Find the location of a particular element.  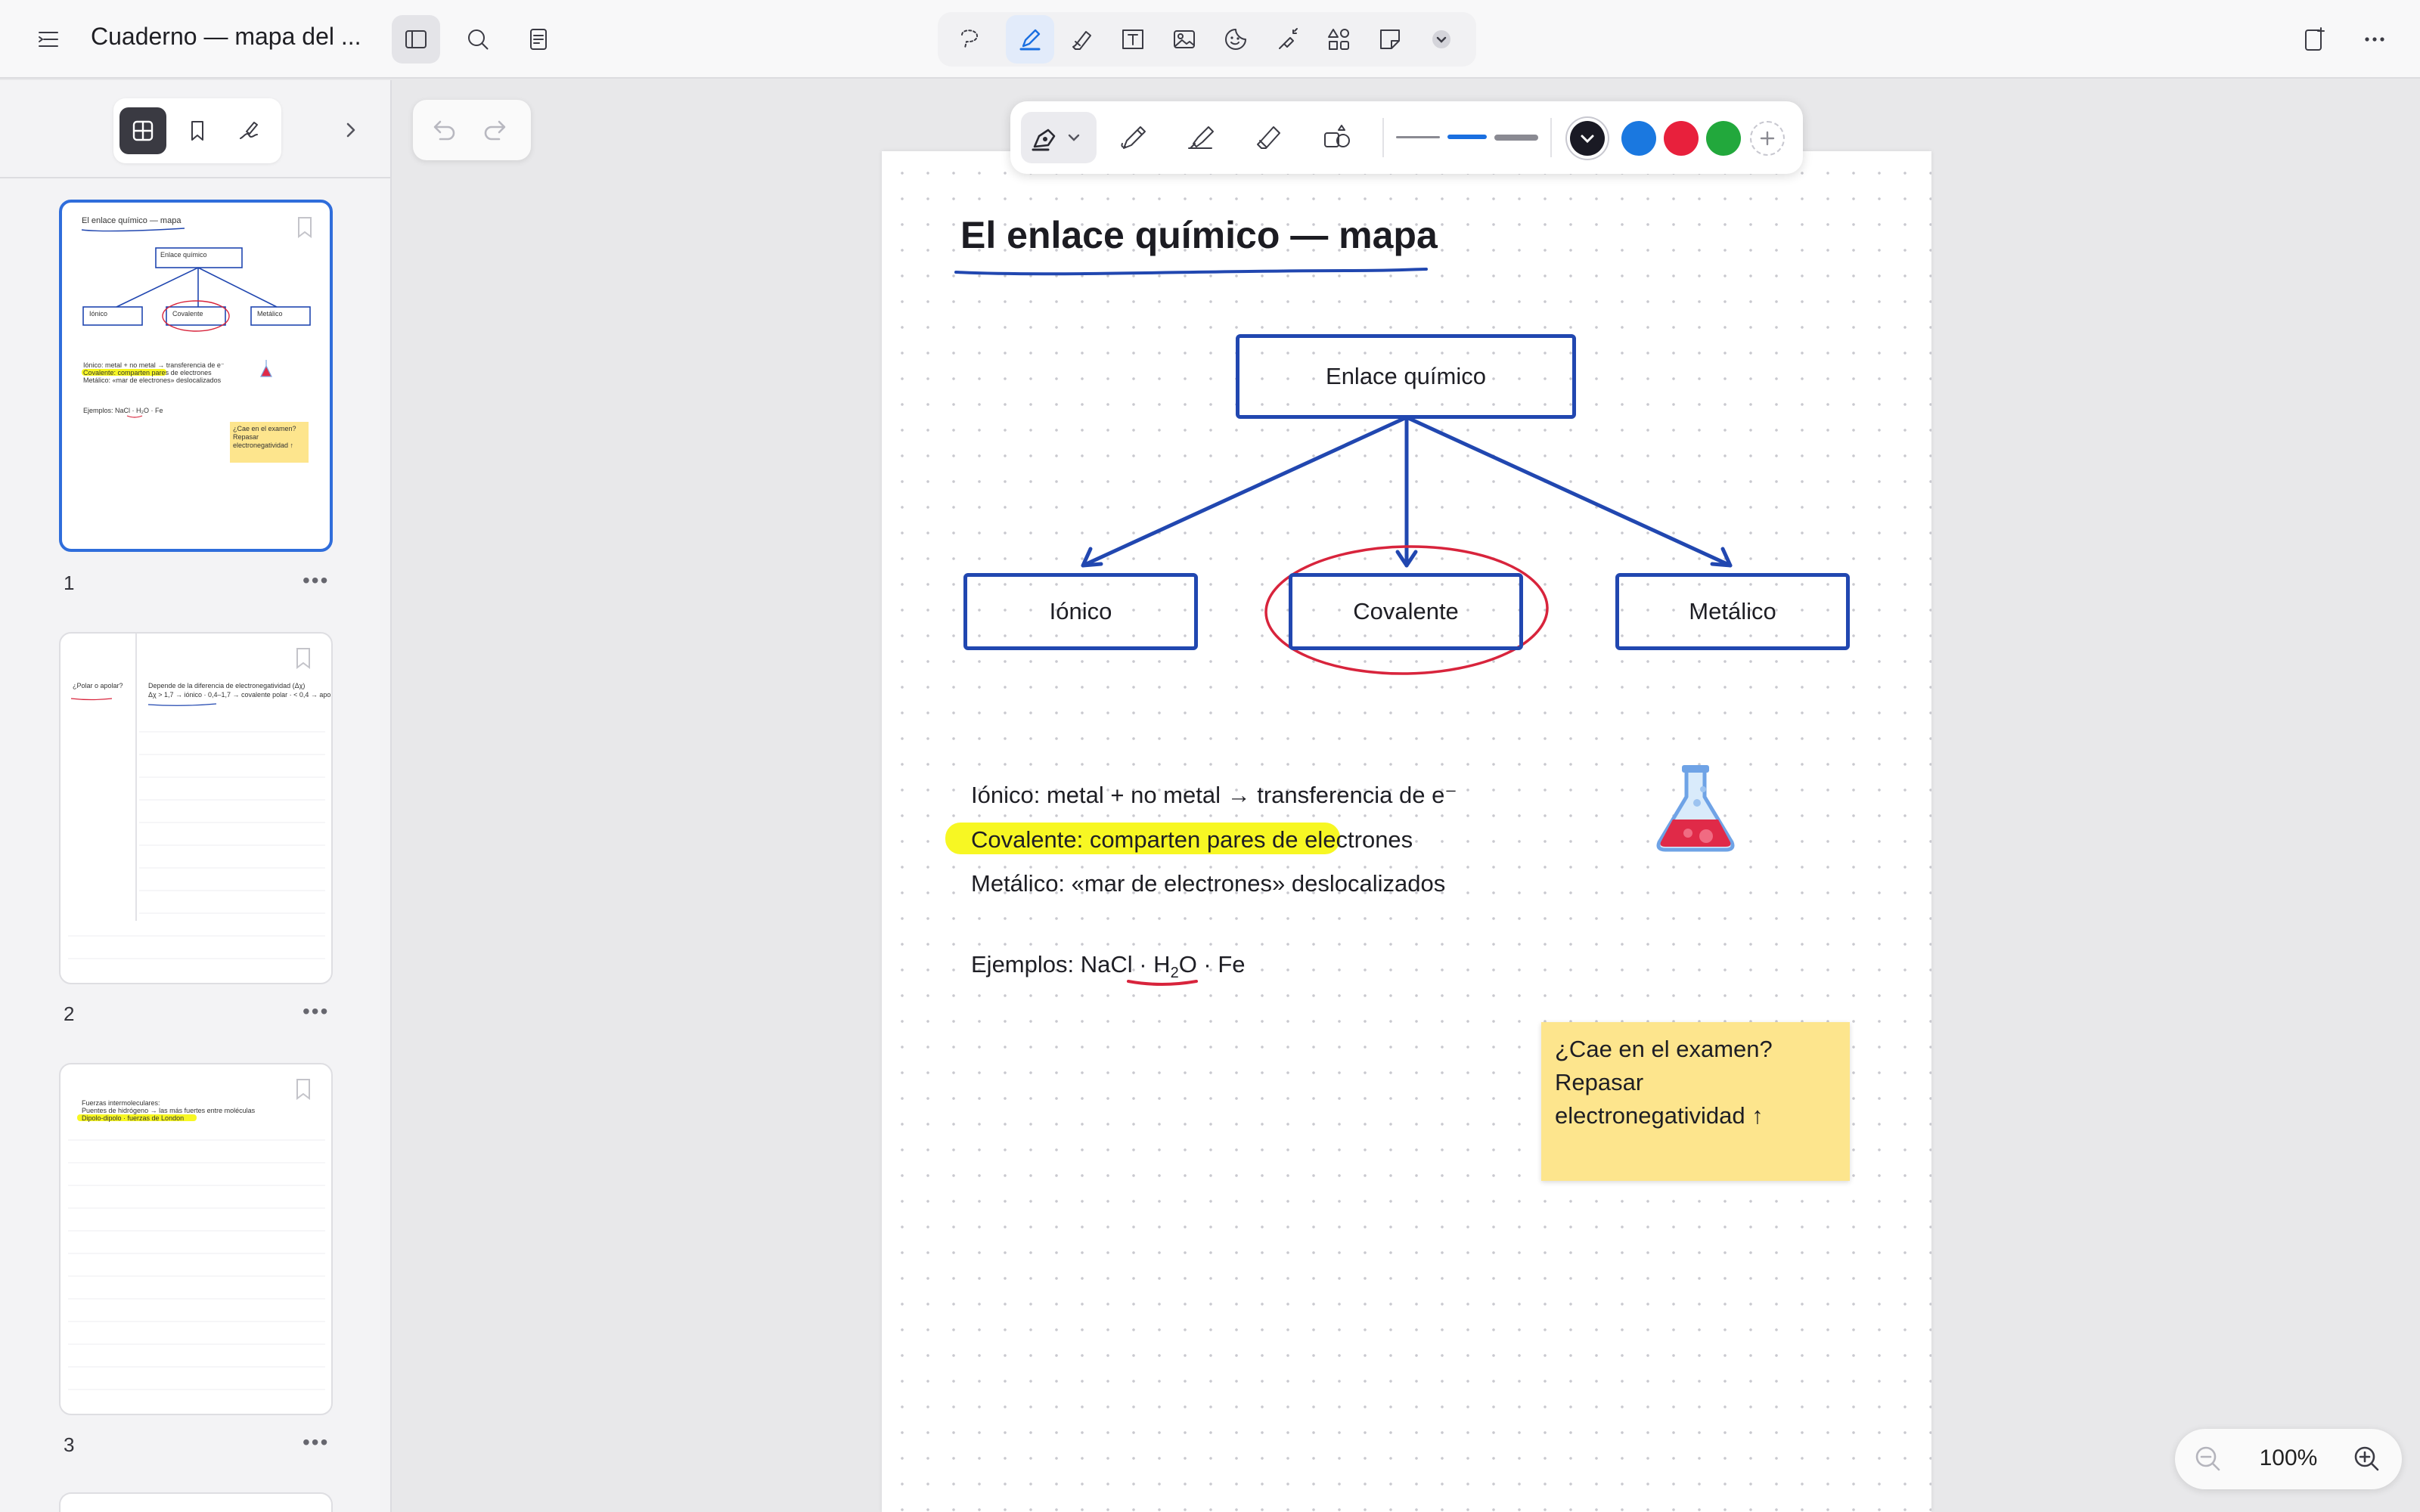

redo-icon is located at coordinates (496, 130).